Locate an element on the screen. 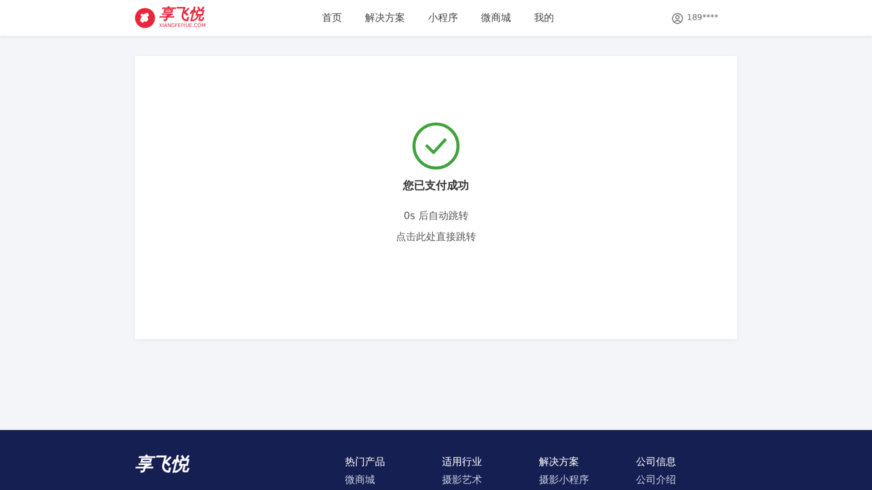 The width and height of the screenshot is (872, 490). nav-link: 小程序 is located at coordinates (443, 18).